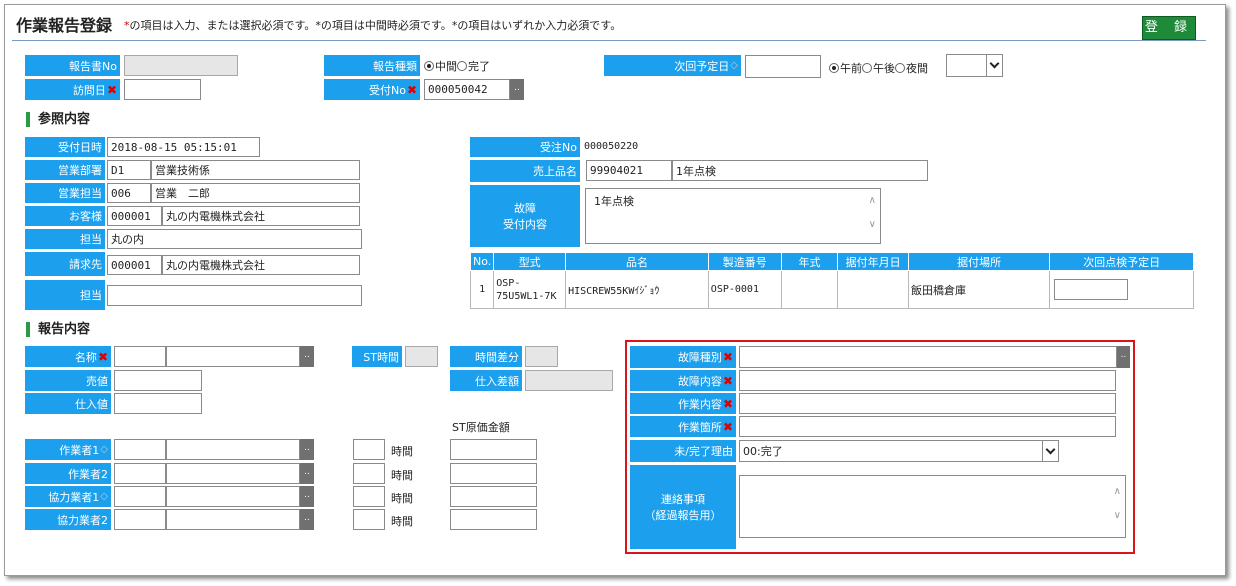  What do you see at coordinates (68, 403) in the screenshot?
I see `purchase-label: 仕入値` at bounding box center [68, 403].